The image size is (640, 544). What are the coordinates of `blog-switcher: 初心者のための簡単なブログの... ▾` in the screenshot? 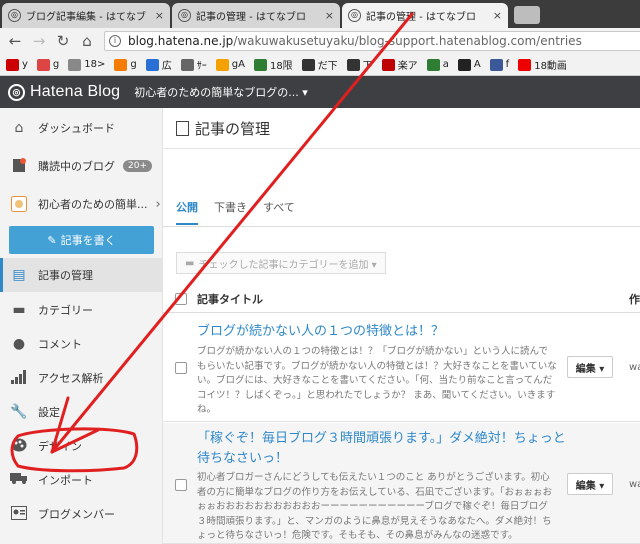 It's located at (221, 92).